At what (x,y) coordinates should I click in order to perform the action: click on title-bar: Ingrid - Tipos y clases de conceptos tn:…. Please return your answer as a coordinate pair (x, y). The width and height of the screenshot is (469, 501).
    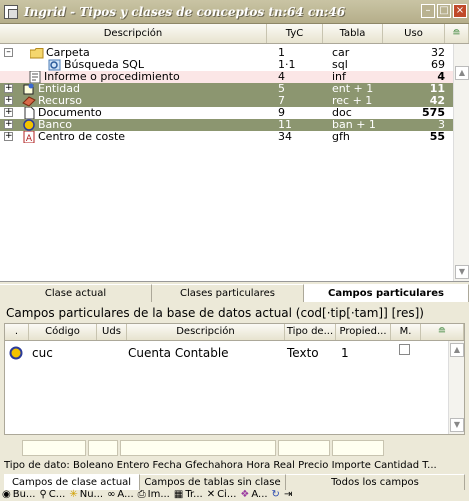
    Looking at the image, I should click on (234, 12).